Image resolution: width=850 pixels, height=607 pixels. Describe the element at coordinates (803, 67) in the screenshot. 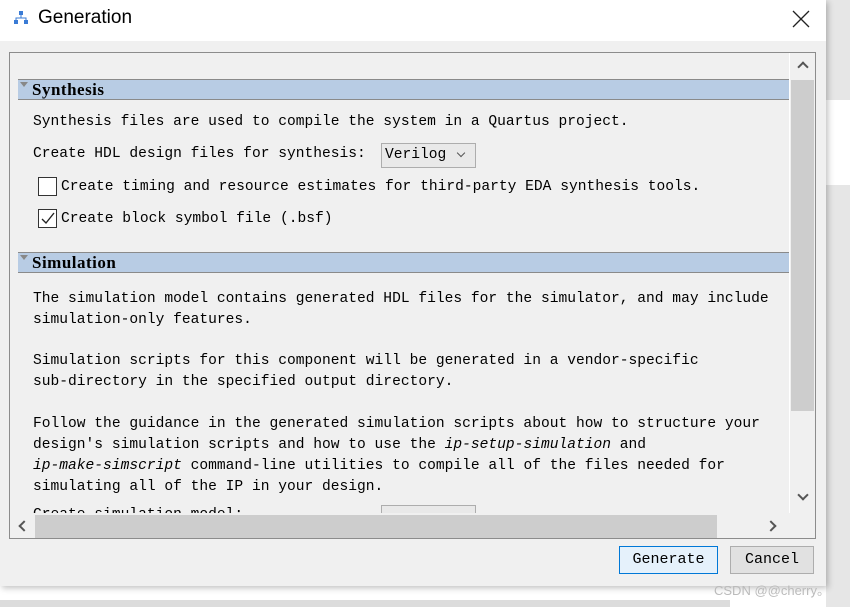

I see `scroll-up-icon` at that location.